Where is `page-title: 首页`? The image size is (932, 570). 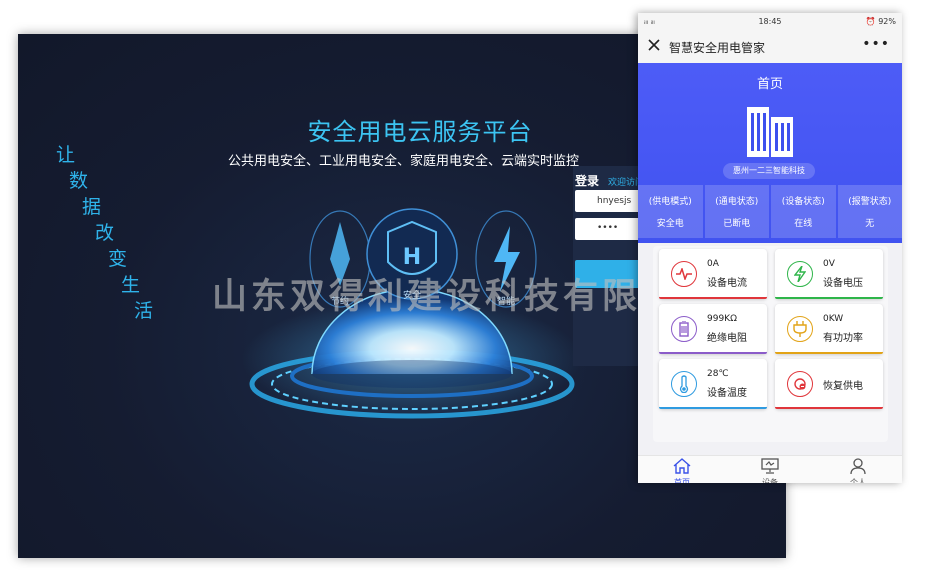 page-title: 首页 is located at coordinates (769, 84).